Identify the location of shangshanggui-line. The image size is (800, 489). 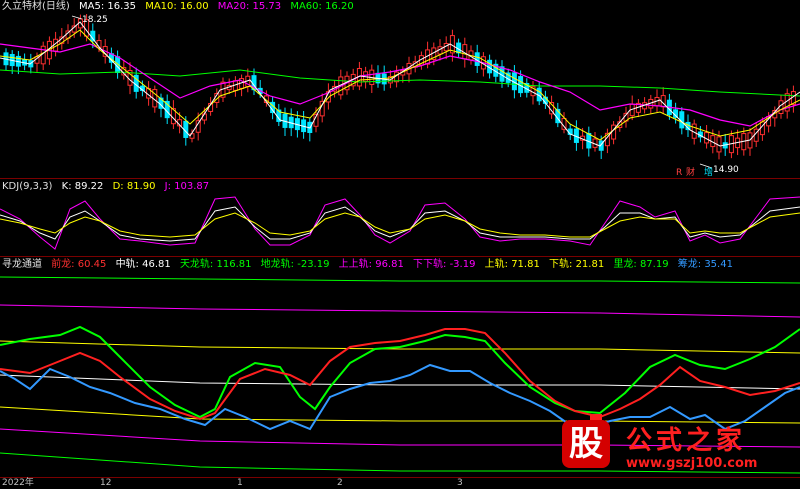
(400, 311).